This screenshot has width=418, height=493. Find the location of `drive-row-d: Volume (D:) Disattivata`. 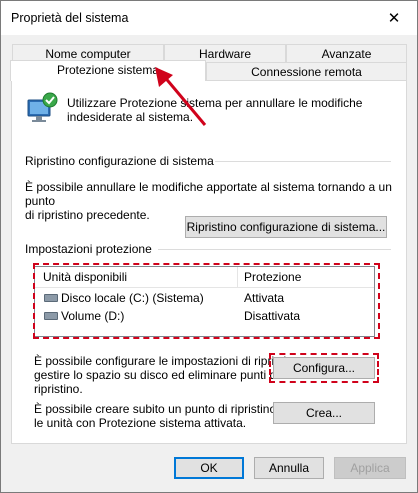

drive-row-d: Volume (D:) Disattivata is located at coordinates (204, 316).